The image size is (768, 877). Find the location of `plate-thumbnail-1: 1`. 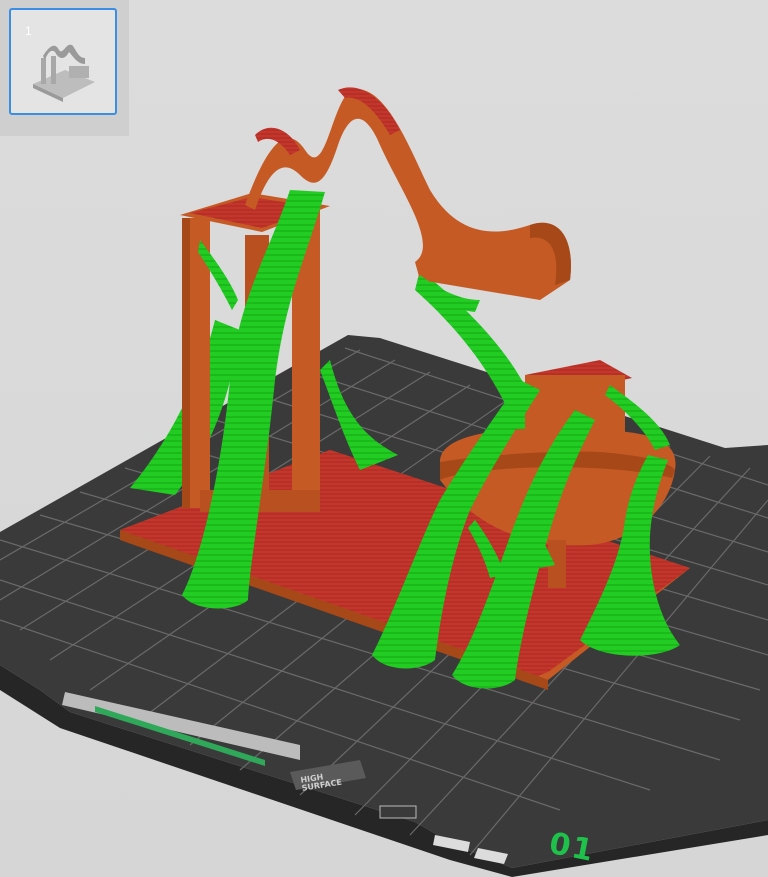

plate-thumbnail-1: 1 is located at coordinates (63, 61).